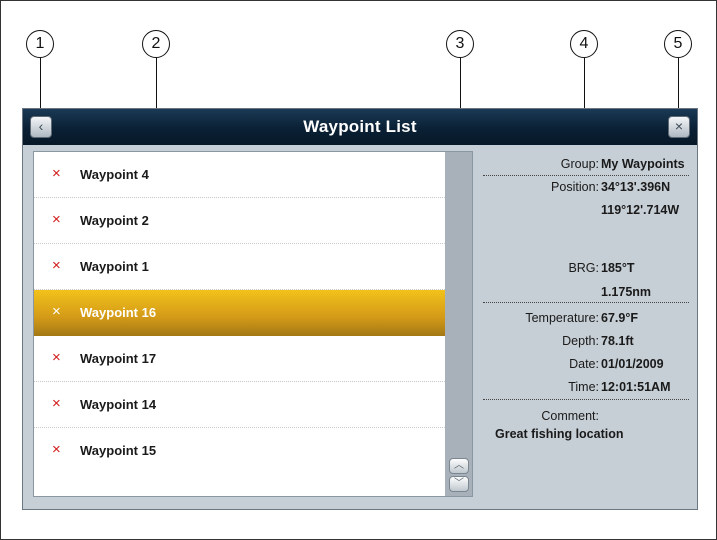  I want to click on waypoint-name: Waypoint 17, so click(118, 358).